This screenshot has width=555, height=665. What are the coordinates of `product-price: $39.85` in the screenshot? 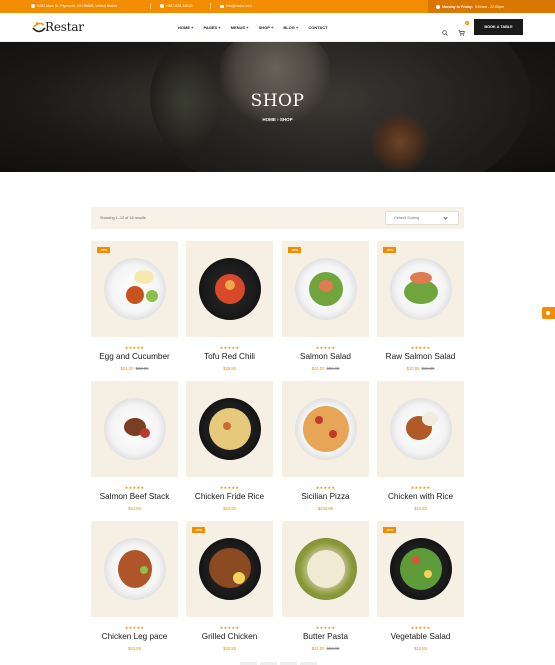 It's located at (229, 368).